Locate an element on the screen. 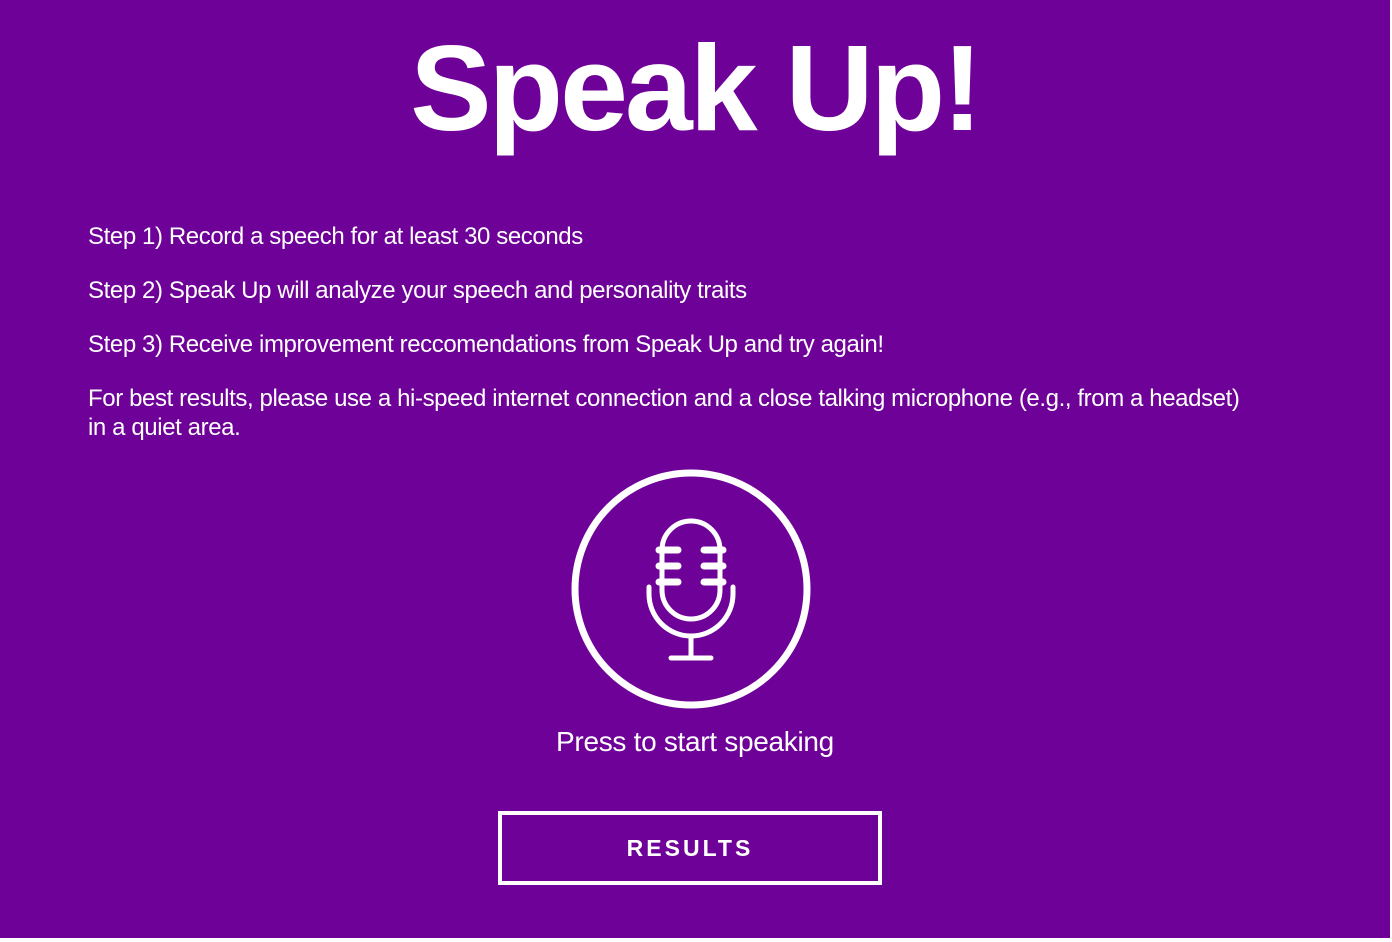 The height and width of the screenshot is (942, 1392). results-button: RESULTS is located at coordinates (690, 848).